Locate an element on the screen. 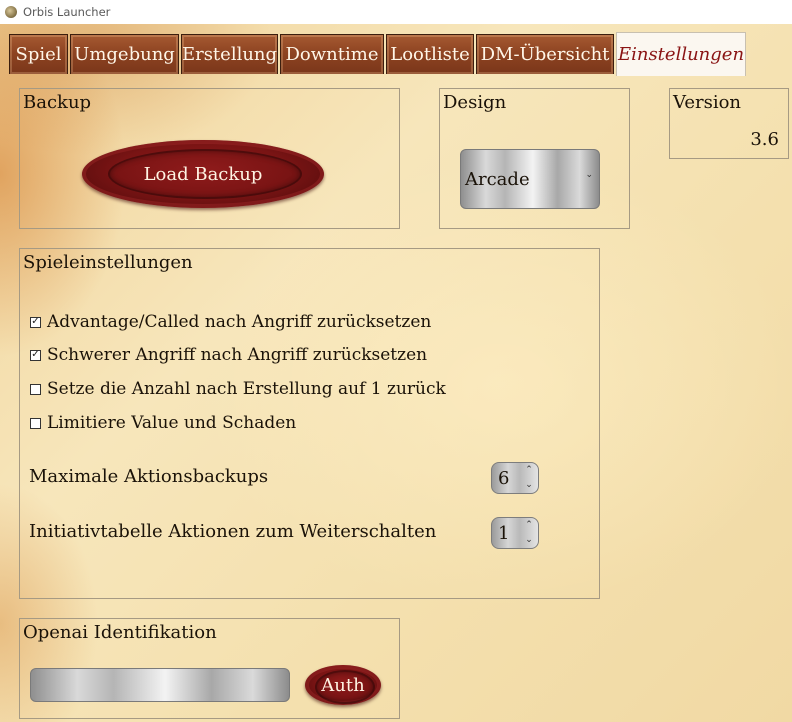 This screenshot has width=792, height=722. tab-downtime: Downtime is located at coordinates (332, 54).